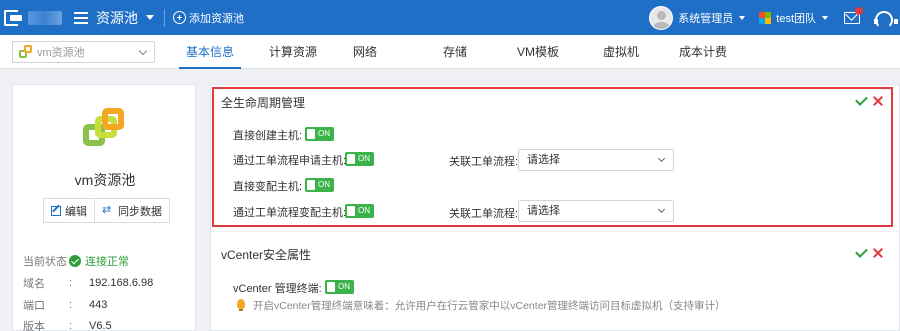  What do you see at coordinates (34, 306) in the screenshot?
I see `info-key: 端口` at bounding box center [34, 306].